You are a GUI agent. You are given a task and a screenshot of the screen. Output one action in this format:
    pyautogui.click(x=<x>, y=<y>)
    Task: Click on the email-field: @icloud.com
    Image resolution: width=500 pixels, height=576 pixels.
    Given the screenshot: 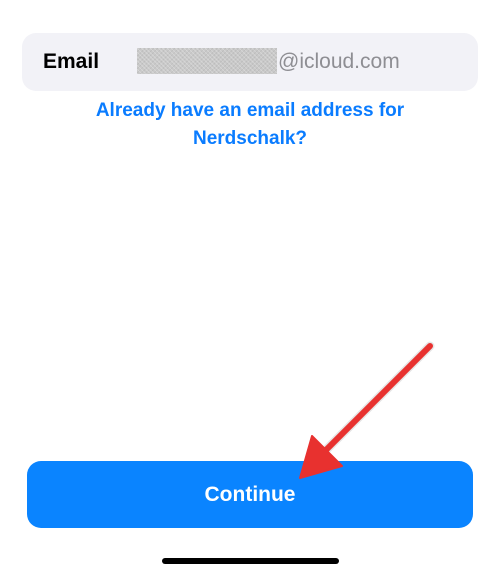 What is the action you would take?
    pyautogui.click(x=287, y=62)
    